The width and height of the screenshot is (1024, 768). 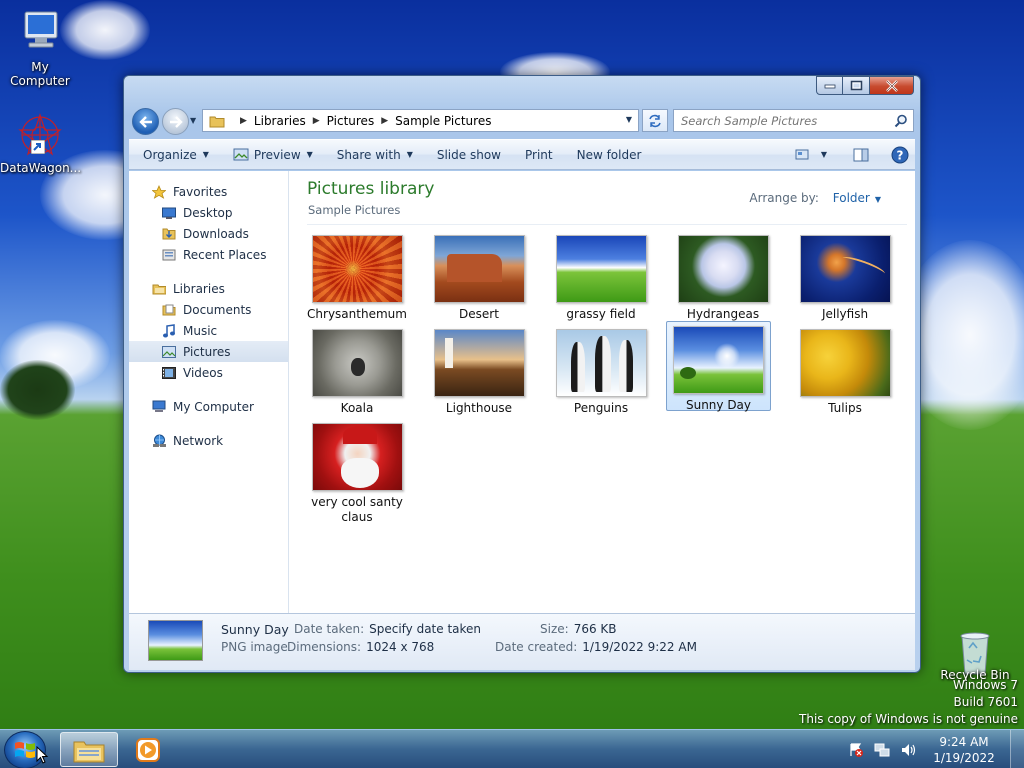 I want to click on help-button: ?, so click(x=900, y=155).